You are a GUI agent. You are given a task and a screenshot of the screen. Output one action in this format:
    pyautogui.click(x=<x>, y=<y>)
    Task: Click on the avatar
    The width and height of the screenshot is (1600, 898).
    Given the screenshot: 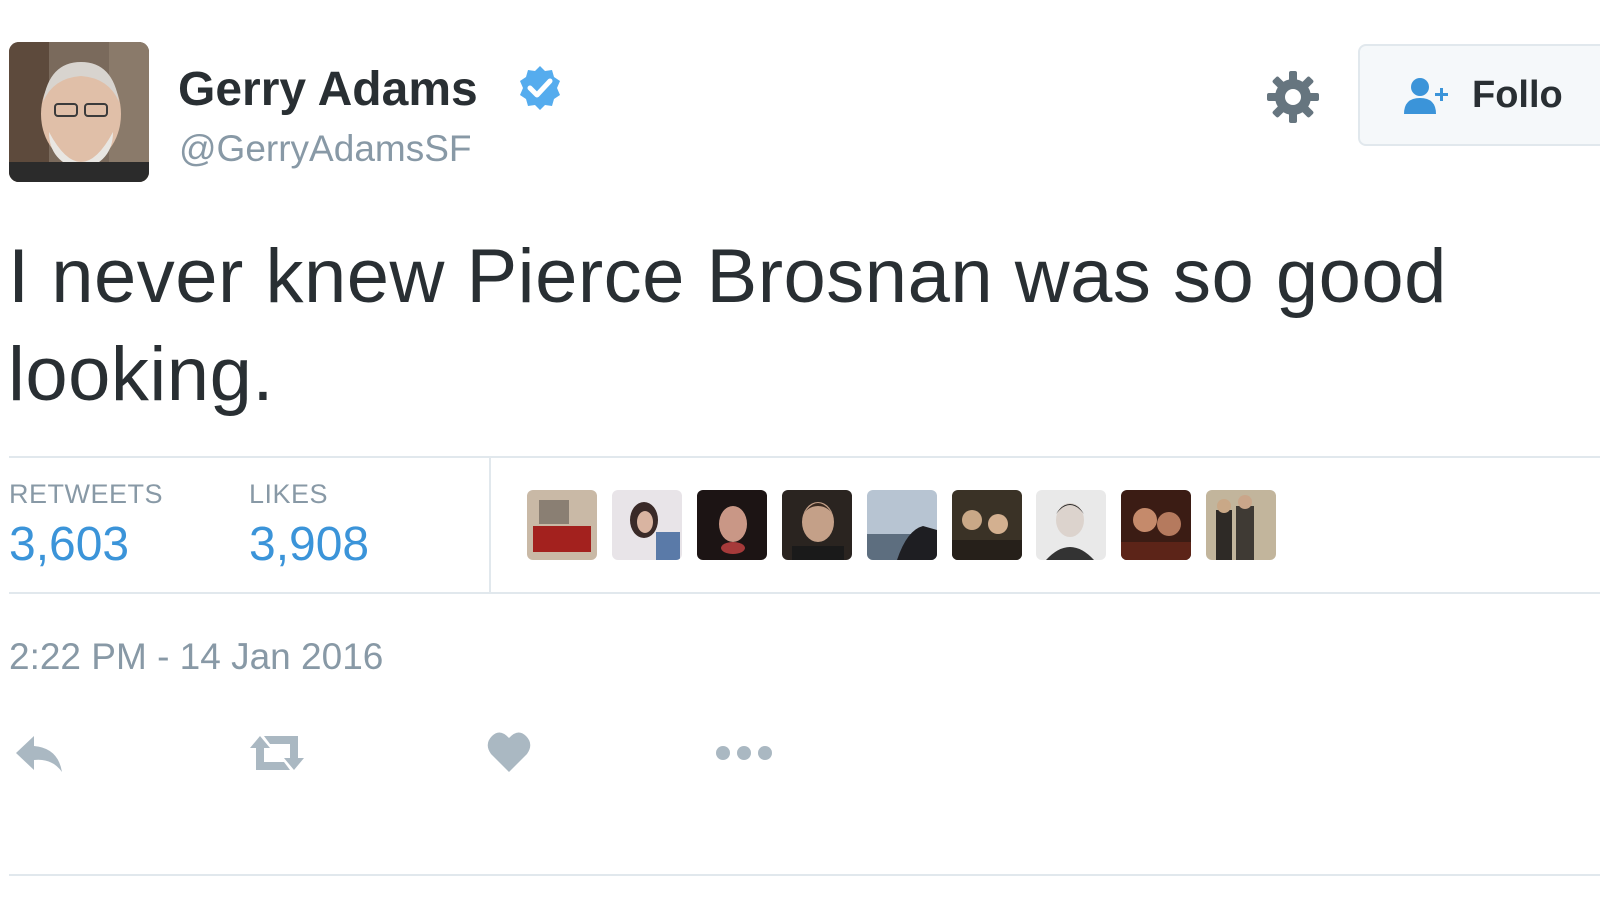 What is the action you would take?
    pyautogui.click(x=79, y=112)
    